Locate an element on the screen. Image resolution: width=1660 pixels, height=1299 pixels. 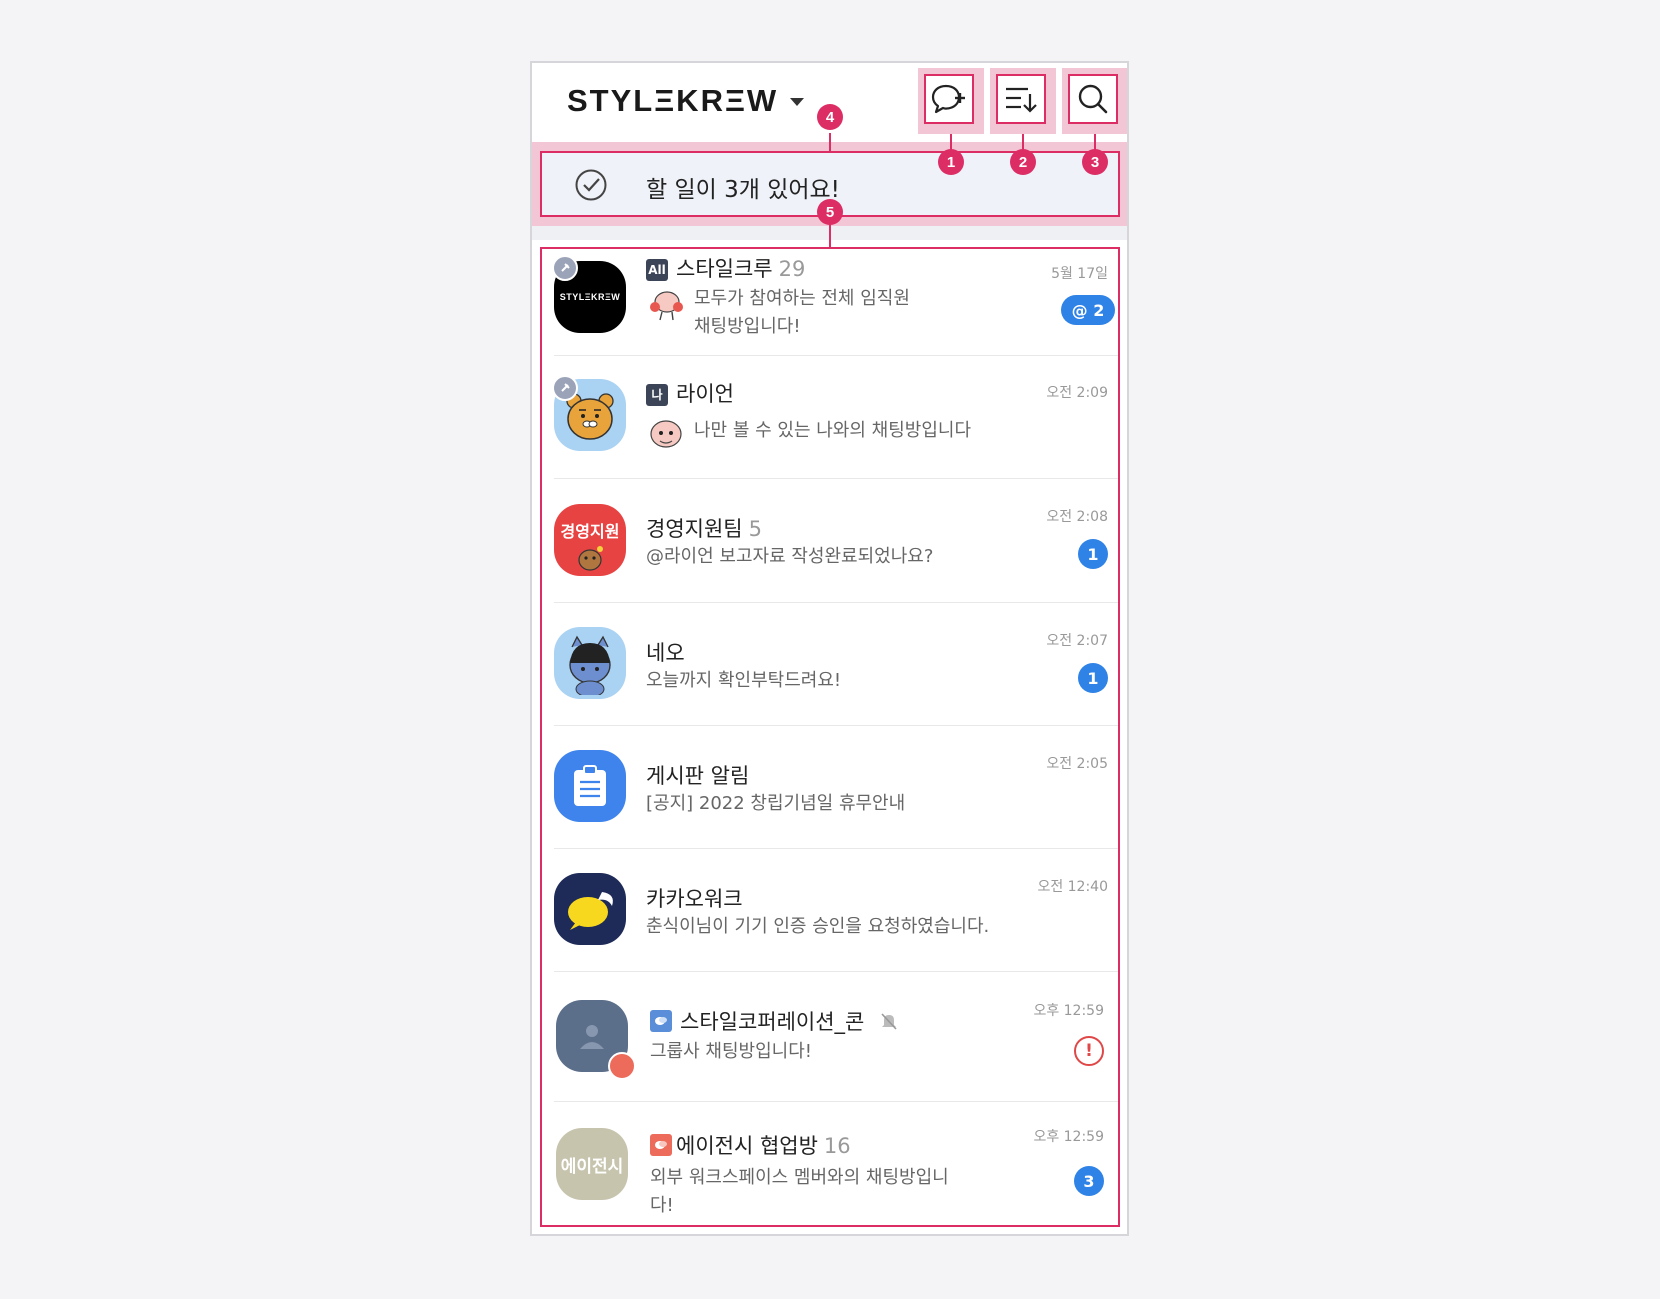
preview-line: 모두가 참여하는 전체 임직원 is located at coordinates (802, 298).